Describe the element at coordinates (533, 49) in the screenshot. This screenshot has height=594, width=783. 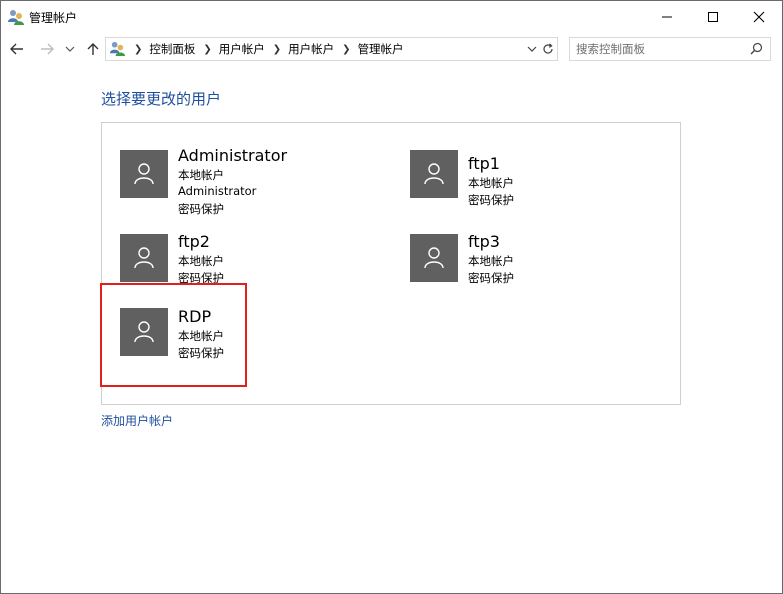
I see `address-history-dropdown` at that location.